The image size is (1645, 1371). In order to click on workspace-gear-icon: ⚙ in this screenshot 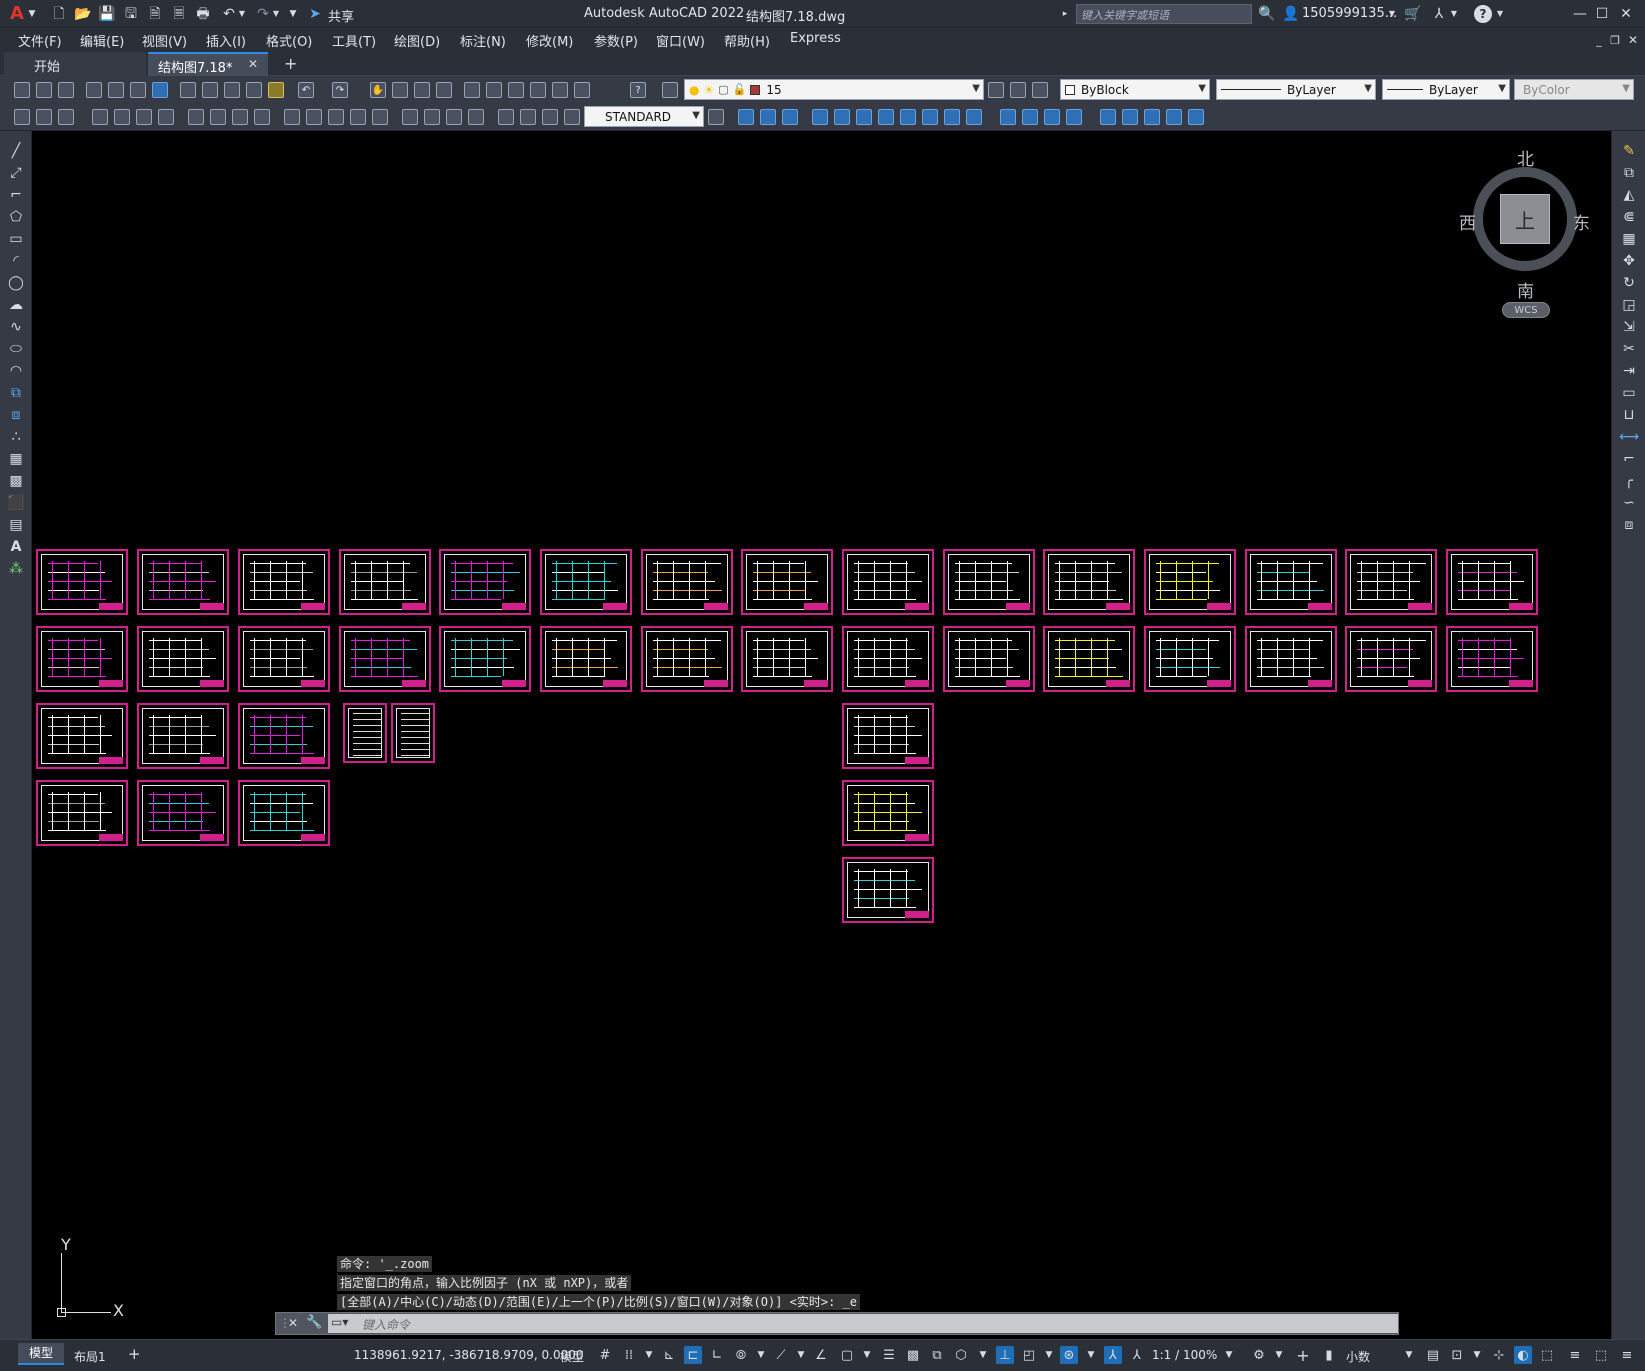, I will do `click(1259, 1355)`.